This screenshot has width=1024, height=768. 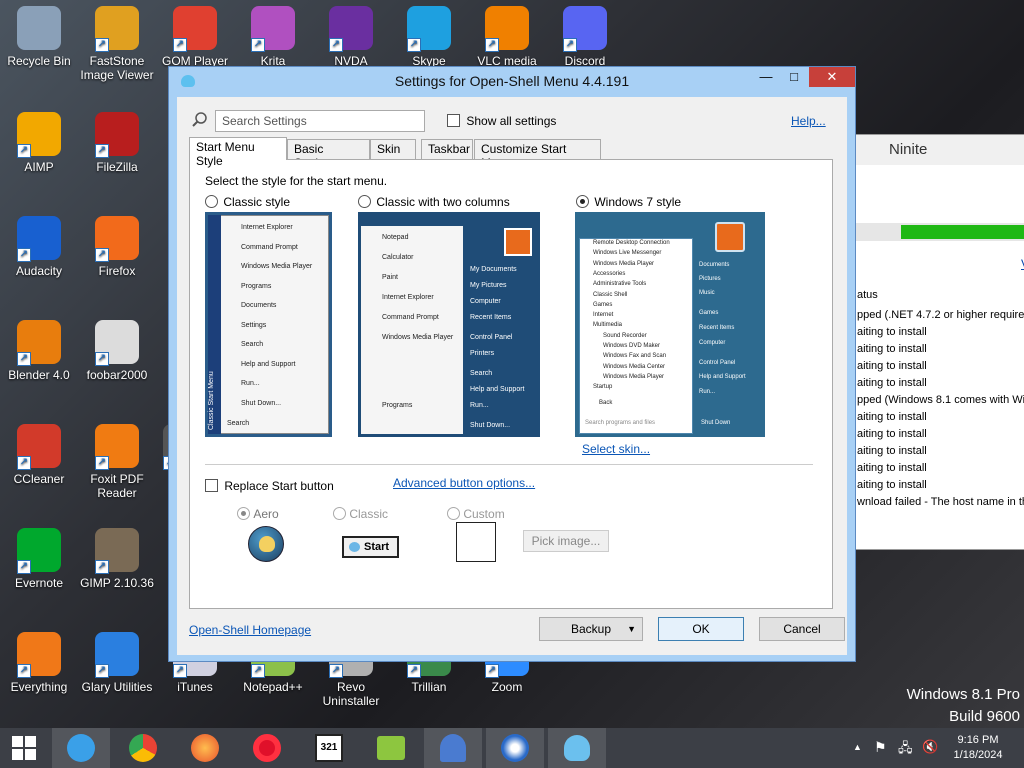 I want to click on tray-clock: 9:16 PM 1/18/2024, so click(x=978, y=748).